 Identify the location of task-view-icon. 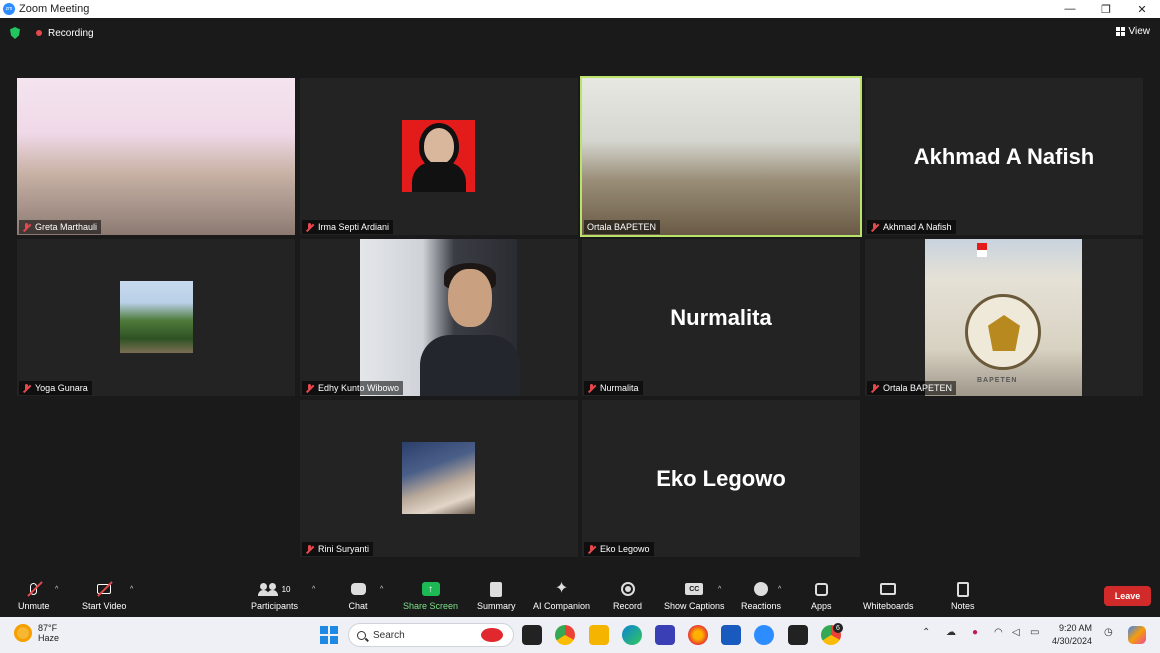
(532, 635).